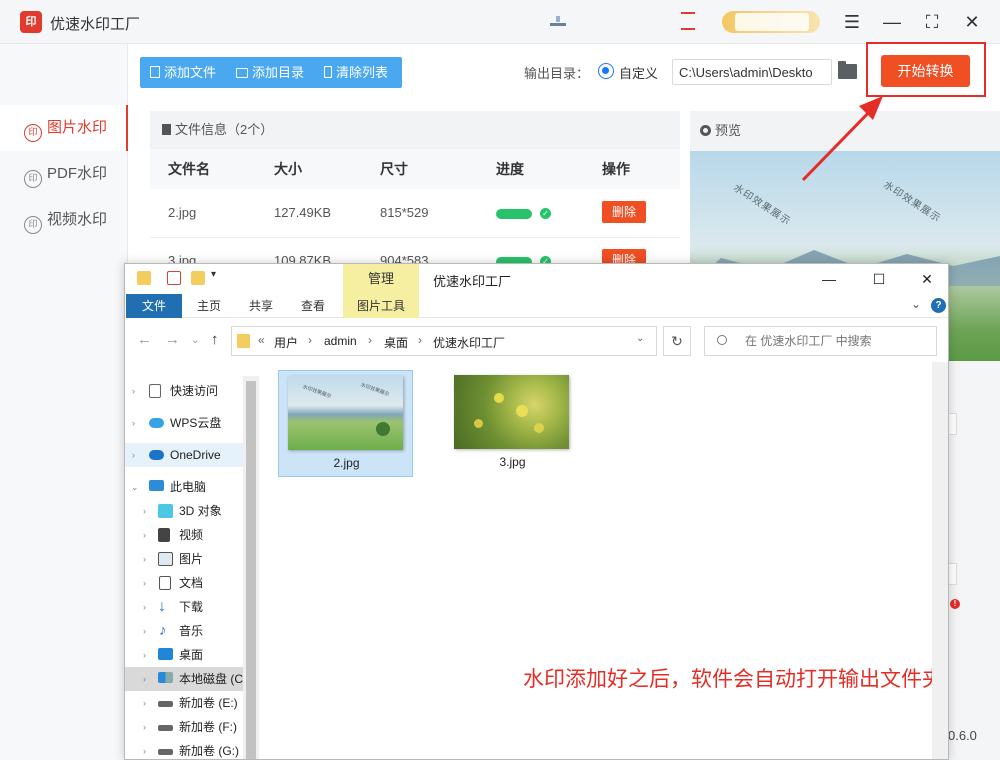 Image resolution: width=1000 pixels, height=760 pixels. What do you see at coordinates (752, 72) in the screenshot?
I see `output-path-input` at bounding box center [752, 72].